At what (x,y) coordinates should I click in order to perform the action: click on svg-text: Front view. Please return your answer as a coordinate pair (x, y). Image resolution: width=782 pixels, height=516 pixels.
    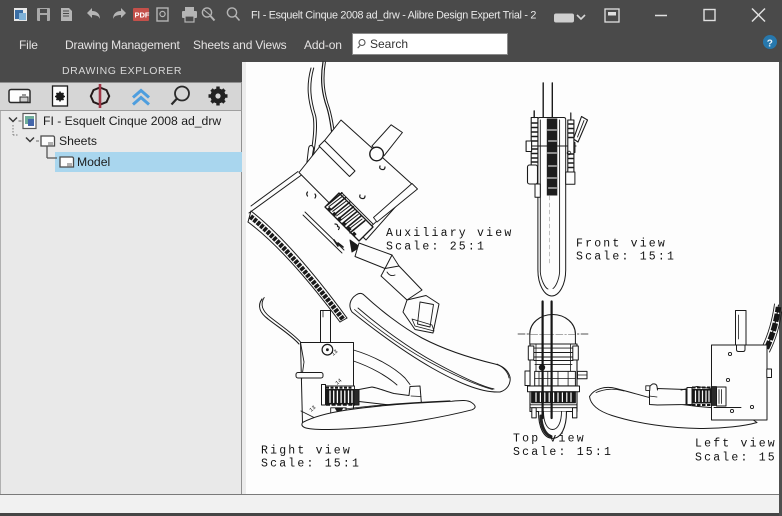
    Looking at the image, I should click on (621, 244).